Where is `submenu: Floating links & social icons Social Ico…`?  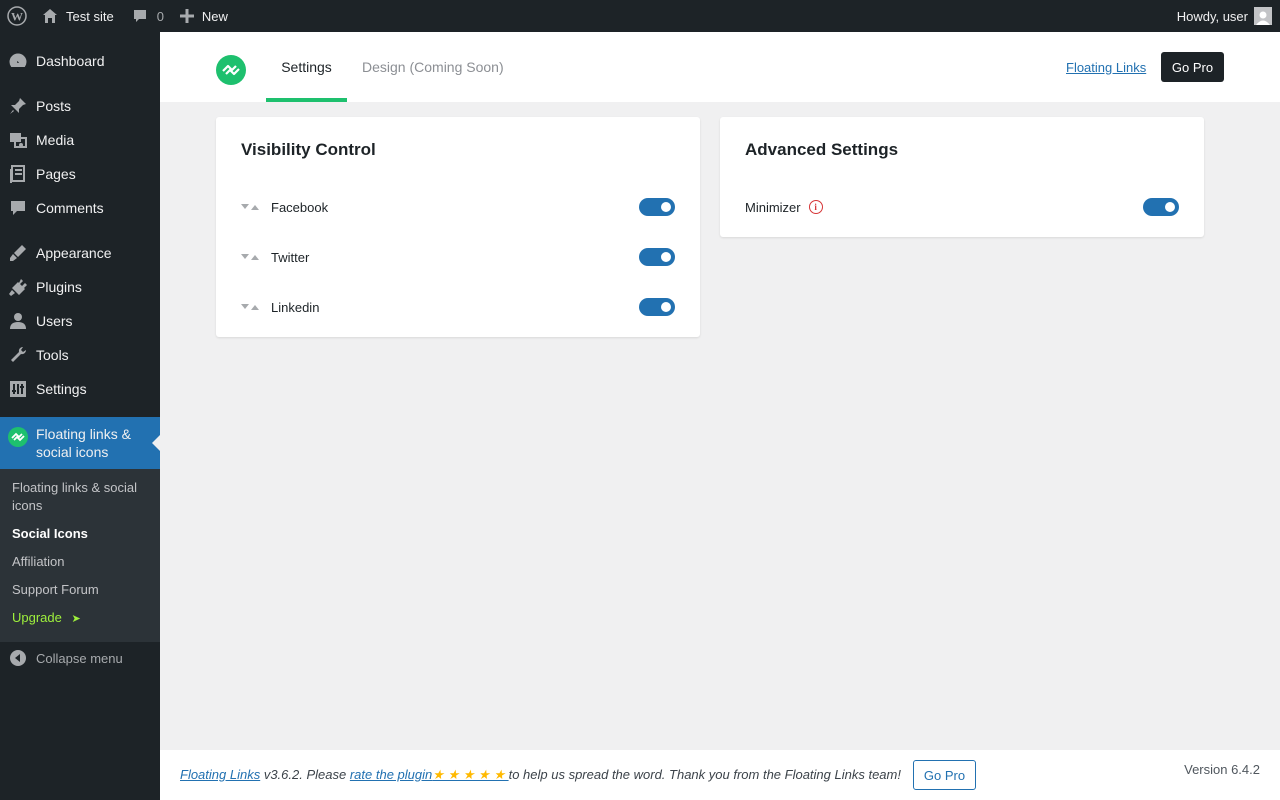
submenu: Floating links & social icons Social Ico… is located at coordinates (80, 555).